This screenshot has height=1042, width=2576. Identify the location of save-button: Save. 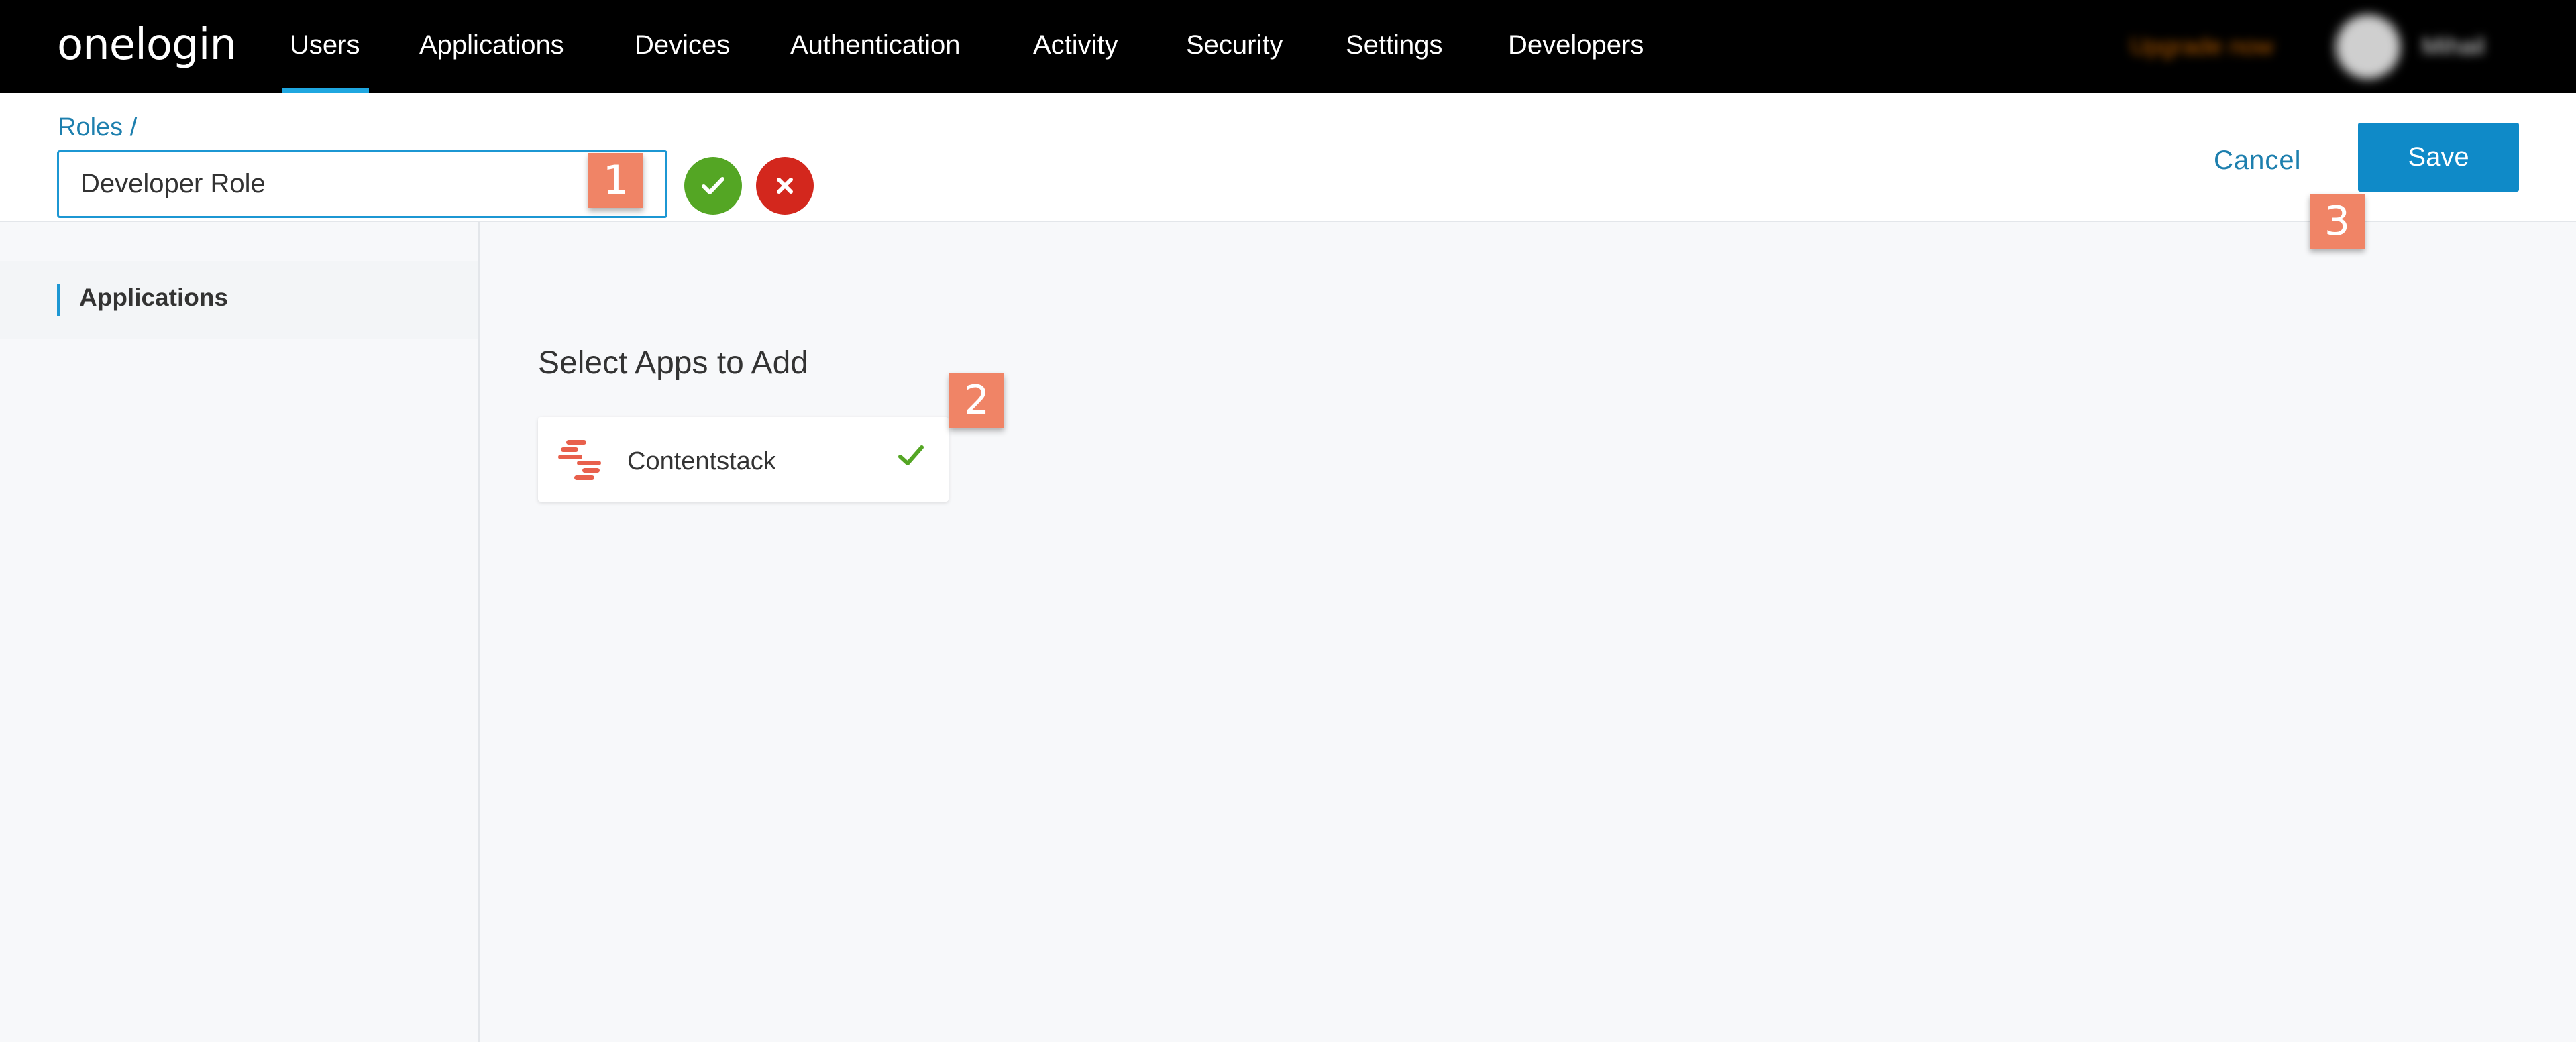
(2438, 157).